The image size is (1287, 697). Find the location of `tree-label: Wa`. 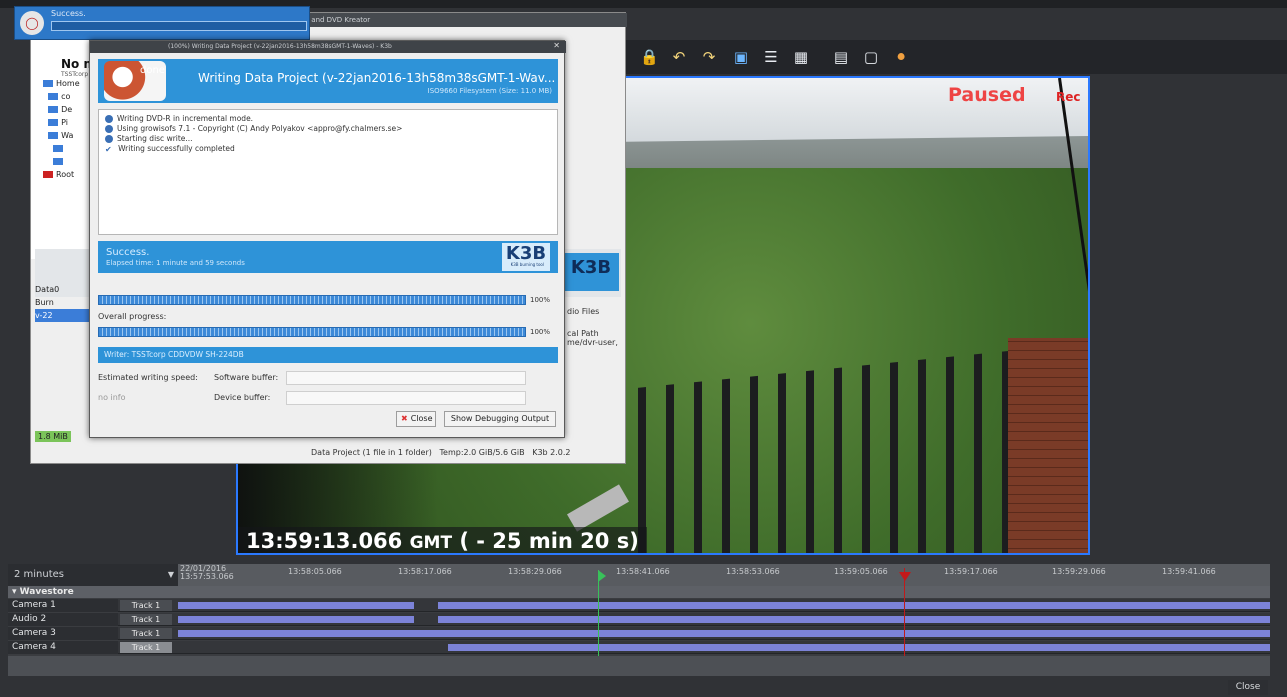

tree-label: Wa is located at coordinates (67, 135).